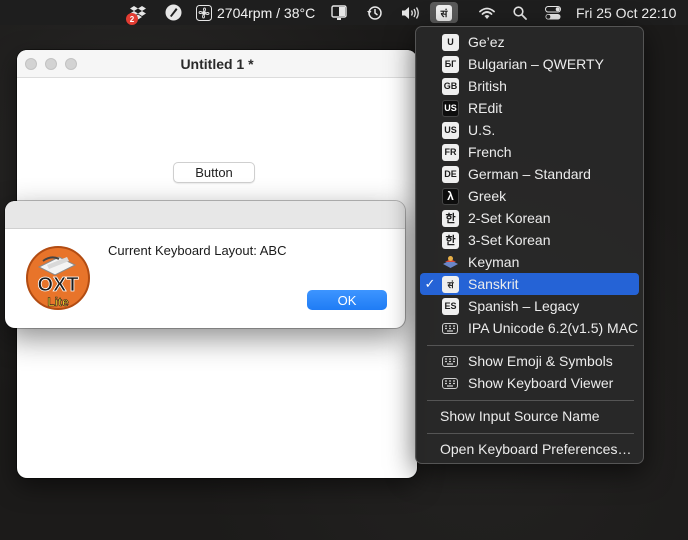  I want to click on french-icon: FR, so click(450, 152).